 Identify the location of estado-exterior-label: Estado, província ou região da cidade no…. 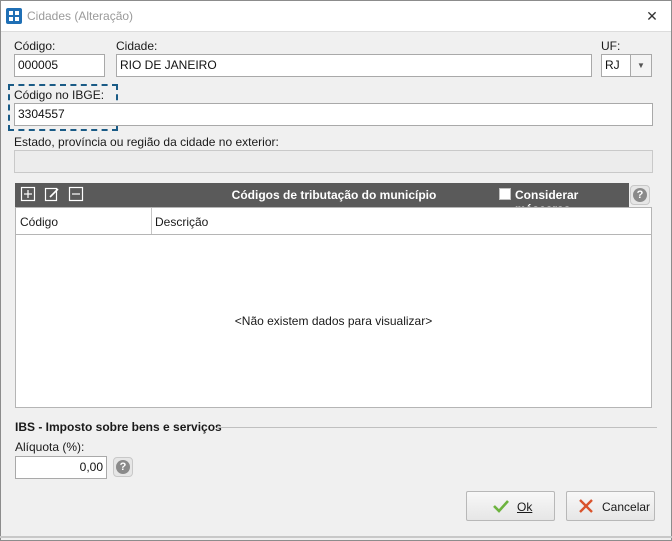
(146, 142).